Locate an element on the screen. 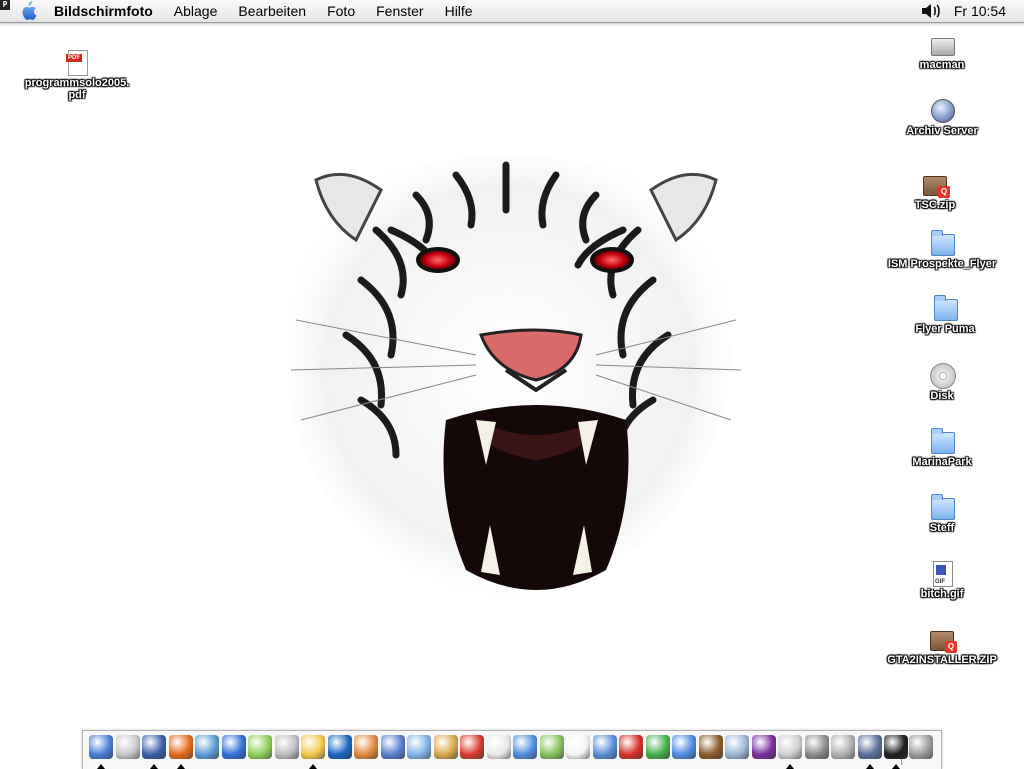 The width and height of the screenshot is (1024, 769). dock-item-photo-app is located at coordinates (313, 752).